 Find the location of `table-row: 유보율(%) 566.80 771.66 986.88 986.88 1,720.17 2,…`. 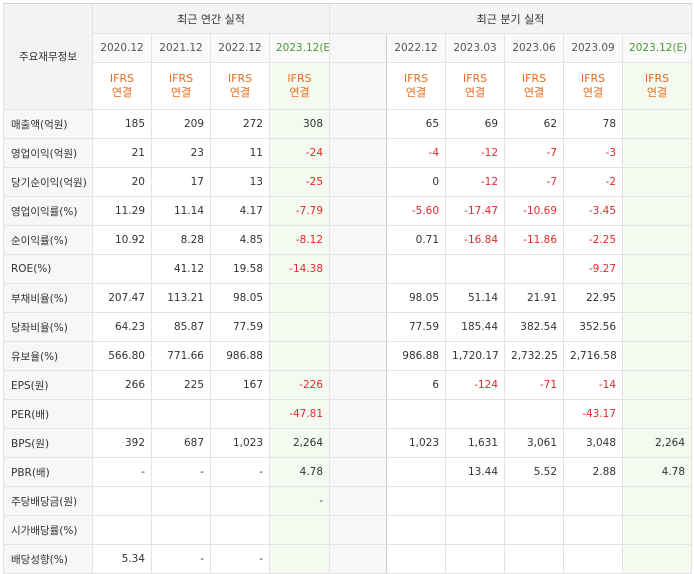

table-row: 유보율(%) 566.80 771.66 986.88 986.88 1,720.17 2,… is located at coordinates (348, 356).